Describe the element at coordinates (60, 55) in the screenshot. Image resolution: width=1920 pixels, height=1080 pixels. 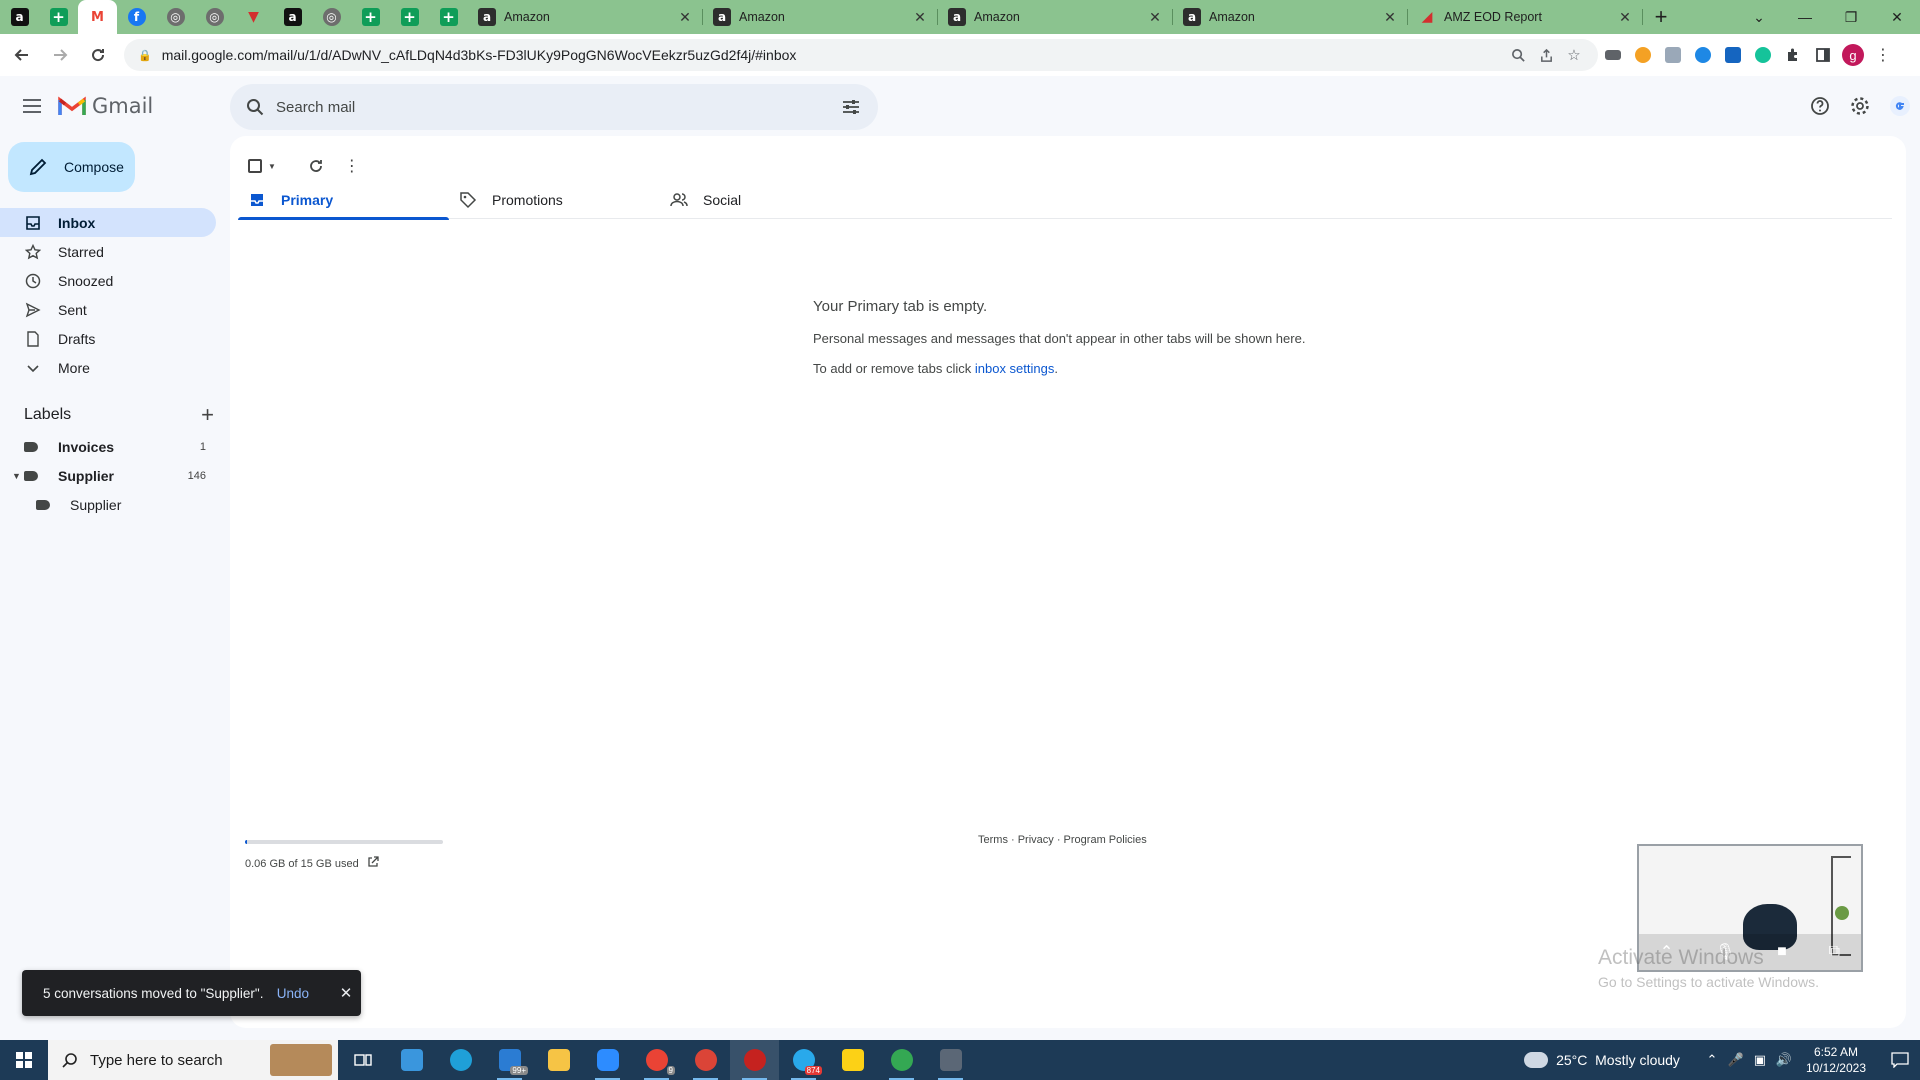
I see `forward-button` at that location.